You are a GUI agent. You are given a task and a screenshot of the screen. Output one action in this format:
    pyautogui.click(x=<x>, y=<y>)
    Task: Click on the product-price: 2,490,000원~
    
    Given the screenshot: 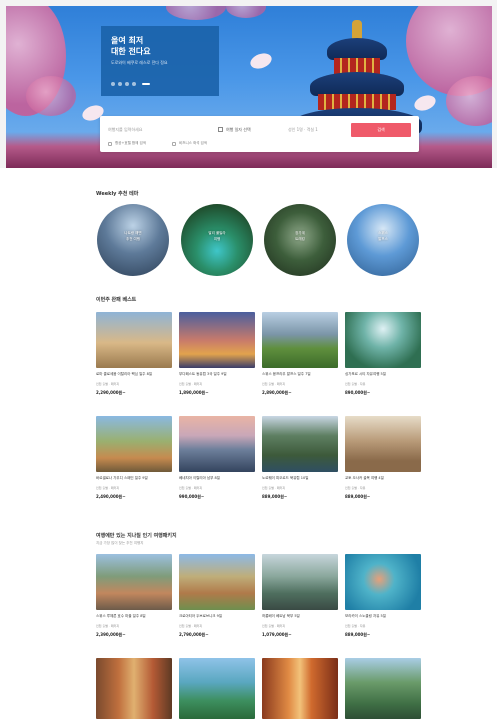 What is the action you would take?
    pyautogui.click(x=111, y=496)
    